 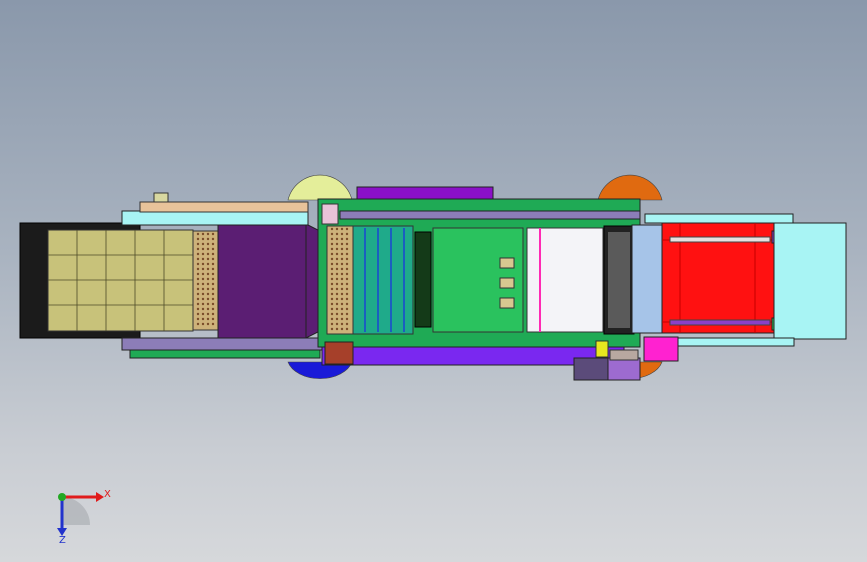 I want to click on magenta-block, so click(x=661, y=349).